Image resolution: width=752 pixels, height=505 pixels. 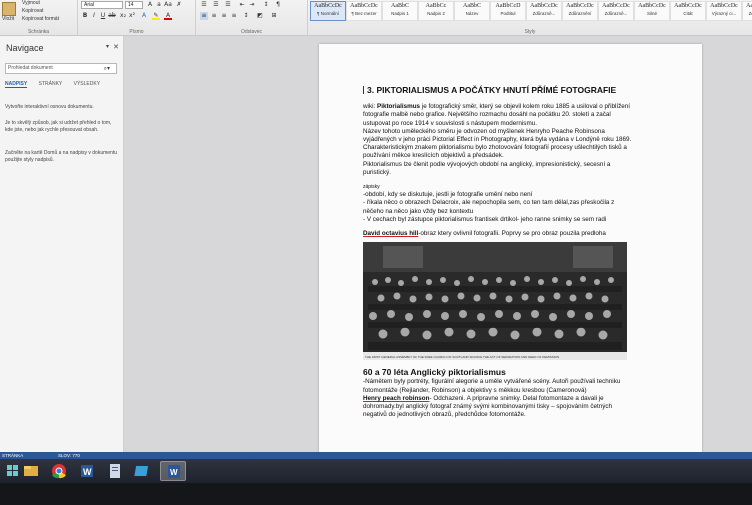 I want to click on section2-heading: 60 a 70 léta Anglický piktorialismus, so click(x=434, y=372).